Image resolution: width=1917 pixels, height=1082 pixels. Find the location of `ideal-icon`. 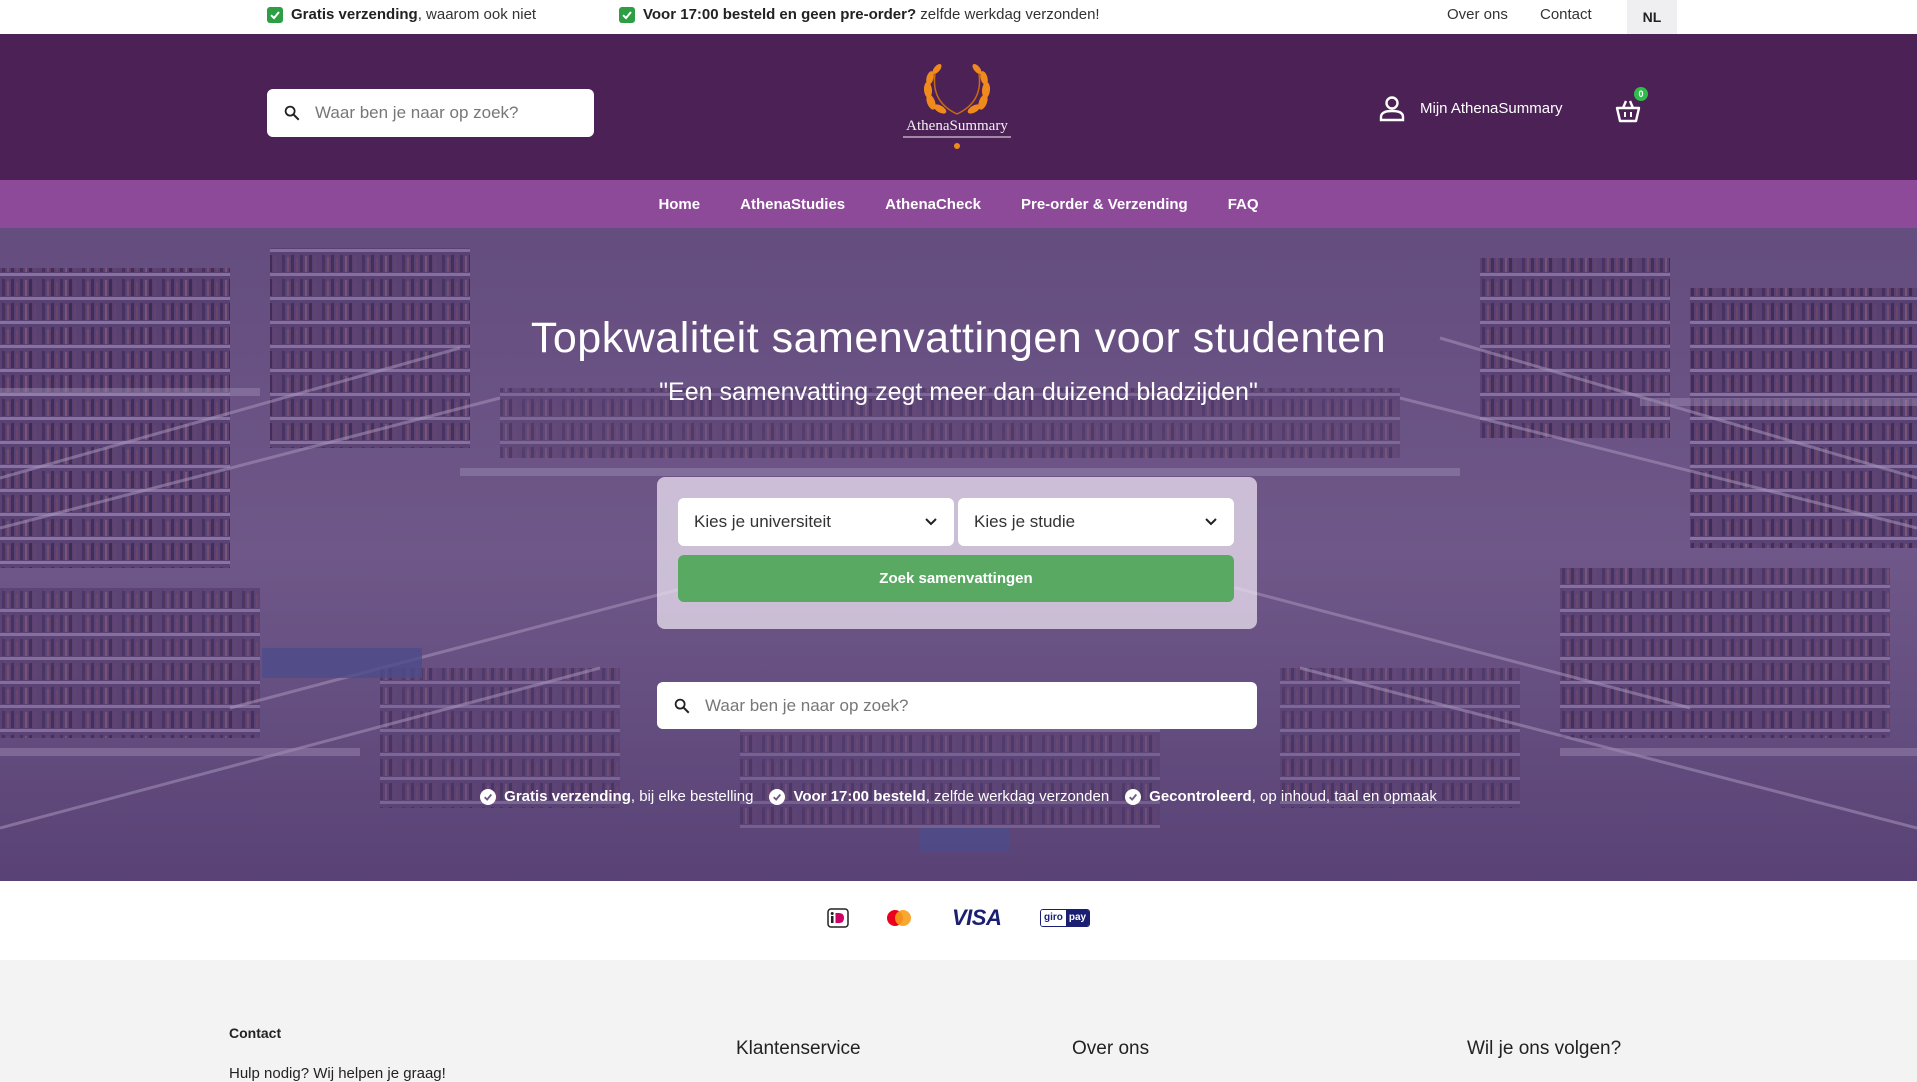

ideal-icon is located at coordinates (838, 918).